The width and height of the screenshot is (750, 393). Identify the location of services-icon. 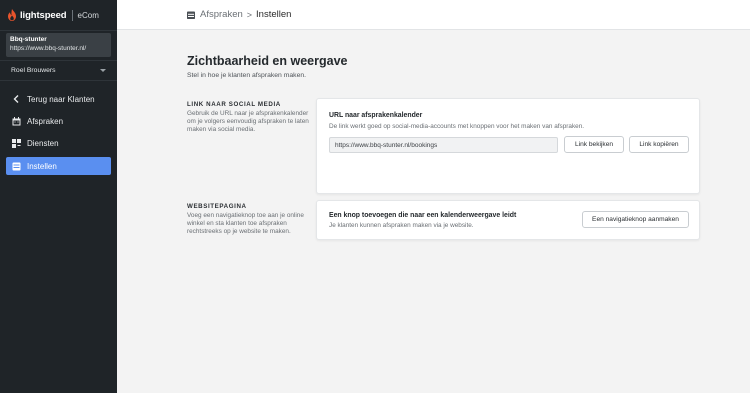
(16, 143).